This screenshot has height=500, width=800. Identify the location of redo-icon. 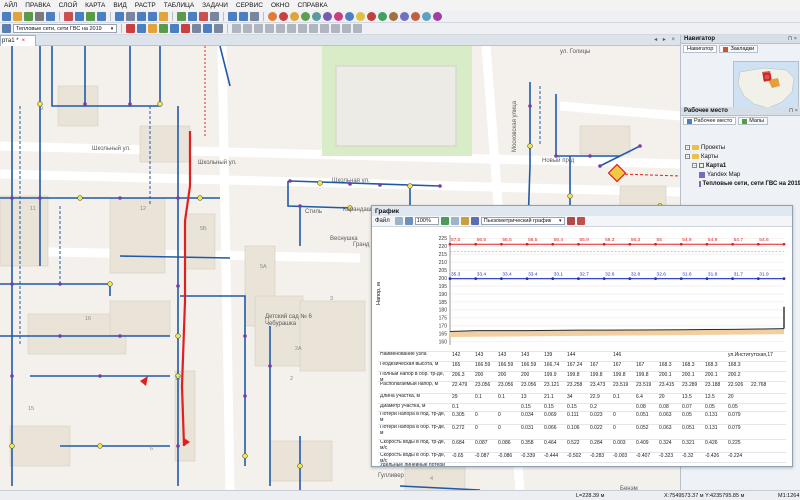
(79, 16).